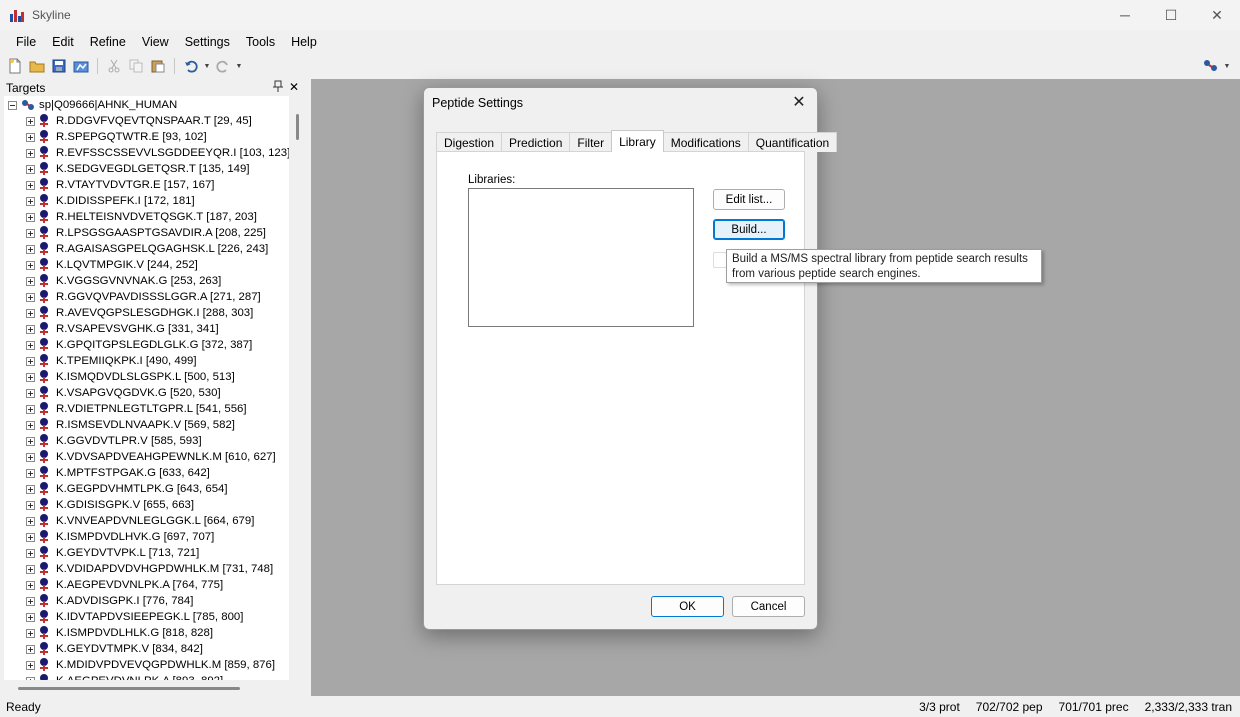 The image size is (1240, 717). I want to click on protein-node: sp|Q09666|AHNK_HUMAN, so click(92, 105).